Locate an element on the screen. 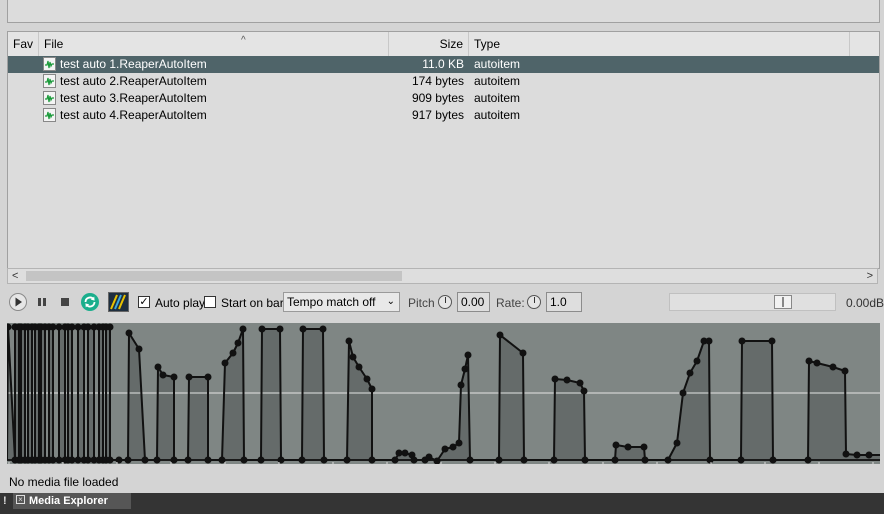 The image size is (884, 514). peaks-button is located at coordinates (118, 302).